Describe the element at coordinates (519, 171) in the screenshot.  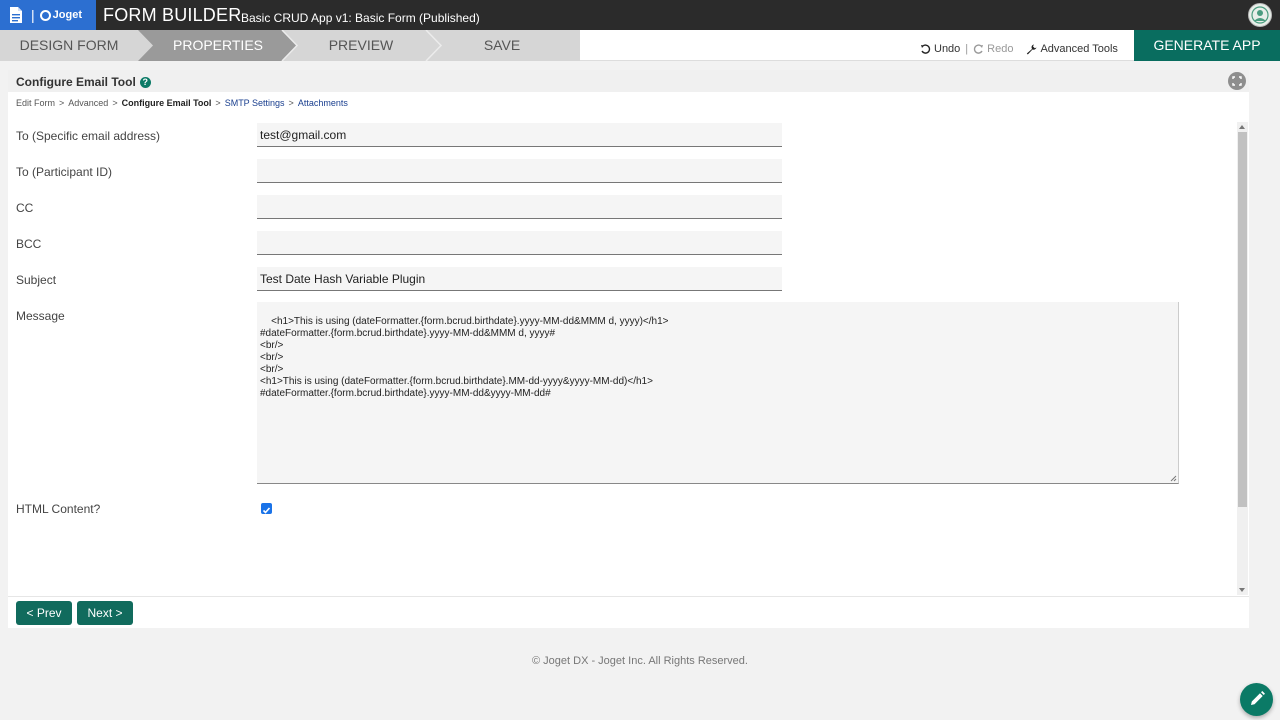
I see `to-participant-field` at that location.